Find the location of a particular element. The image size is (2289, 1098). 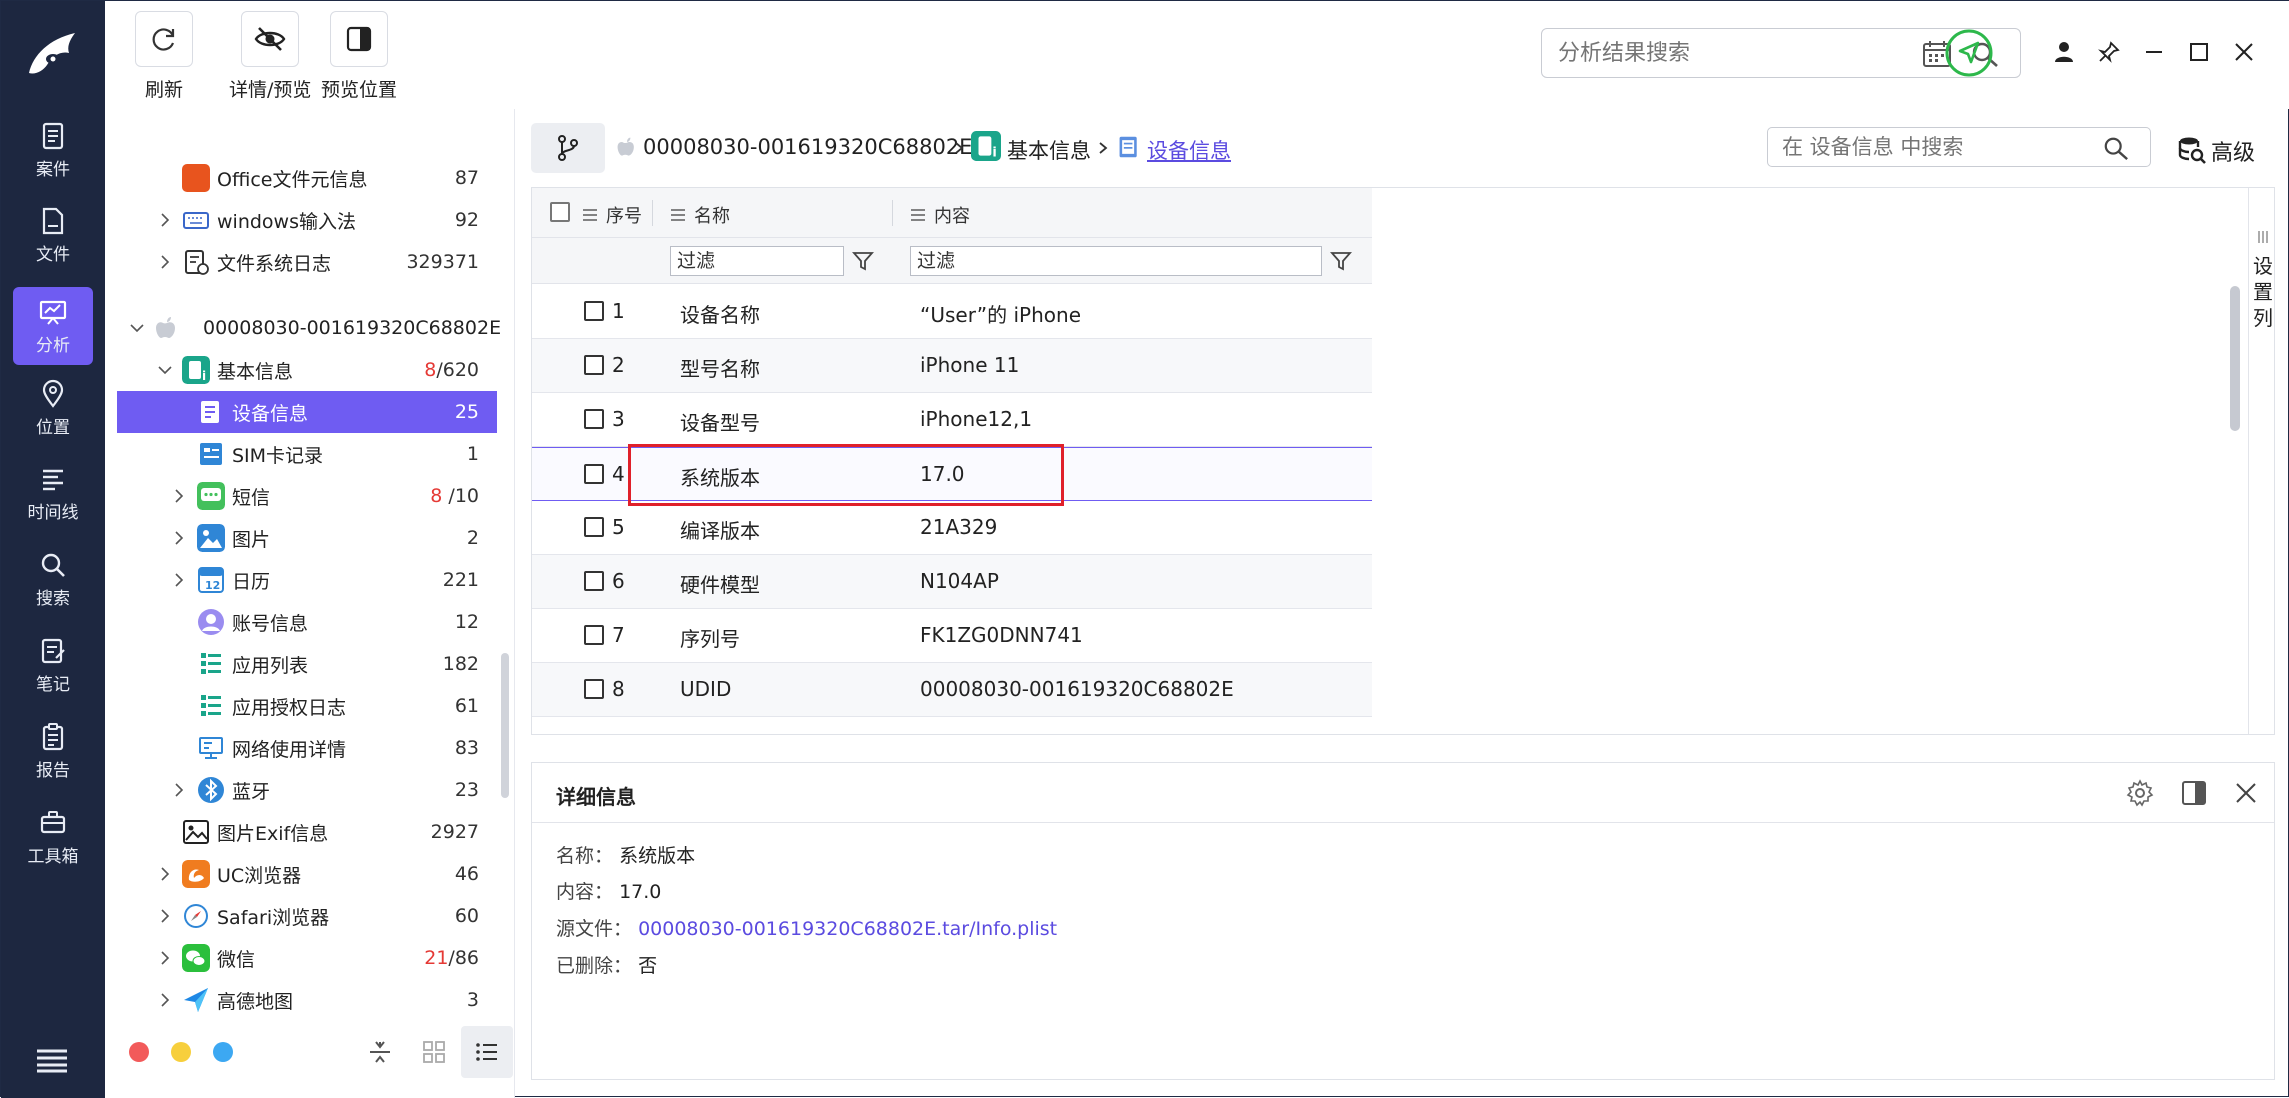

minimize-icon is located at coordinates (2154, 52).